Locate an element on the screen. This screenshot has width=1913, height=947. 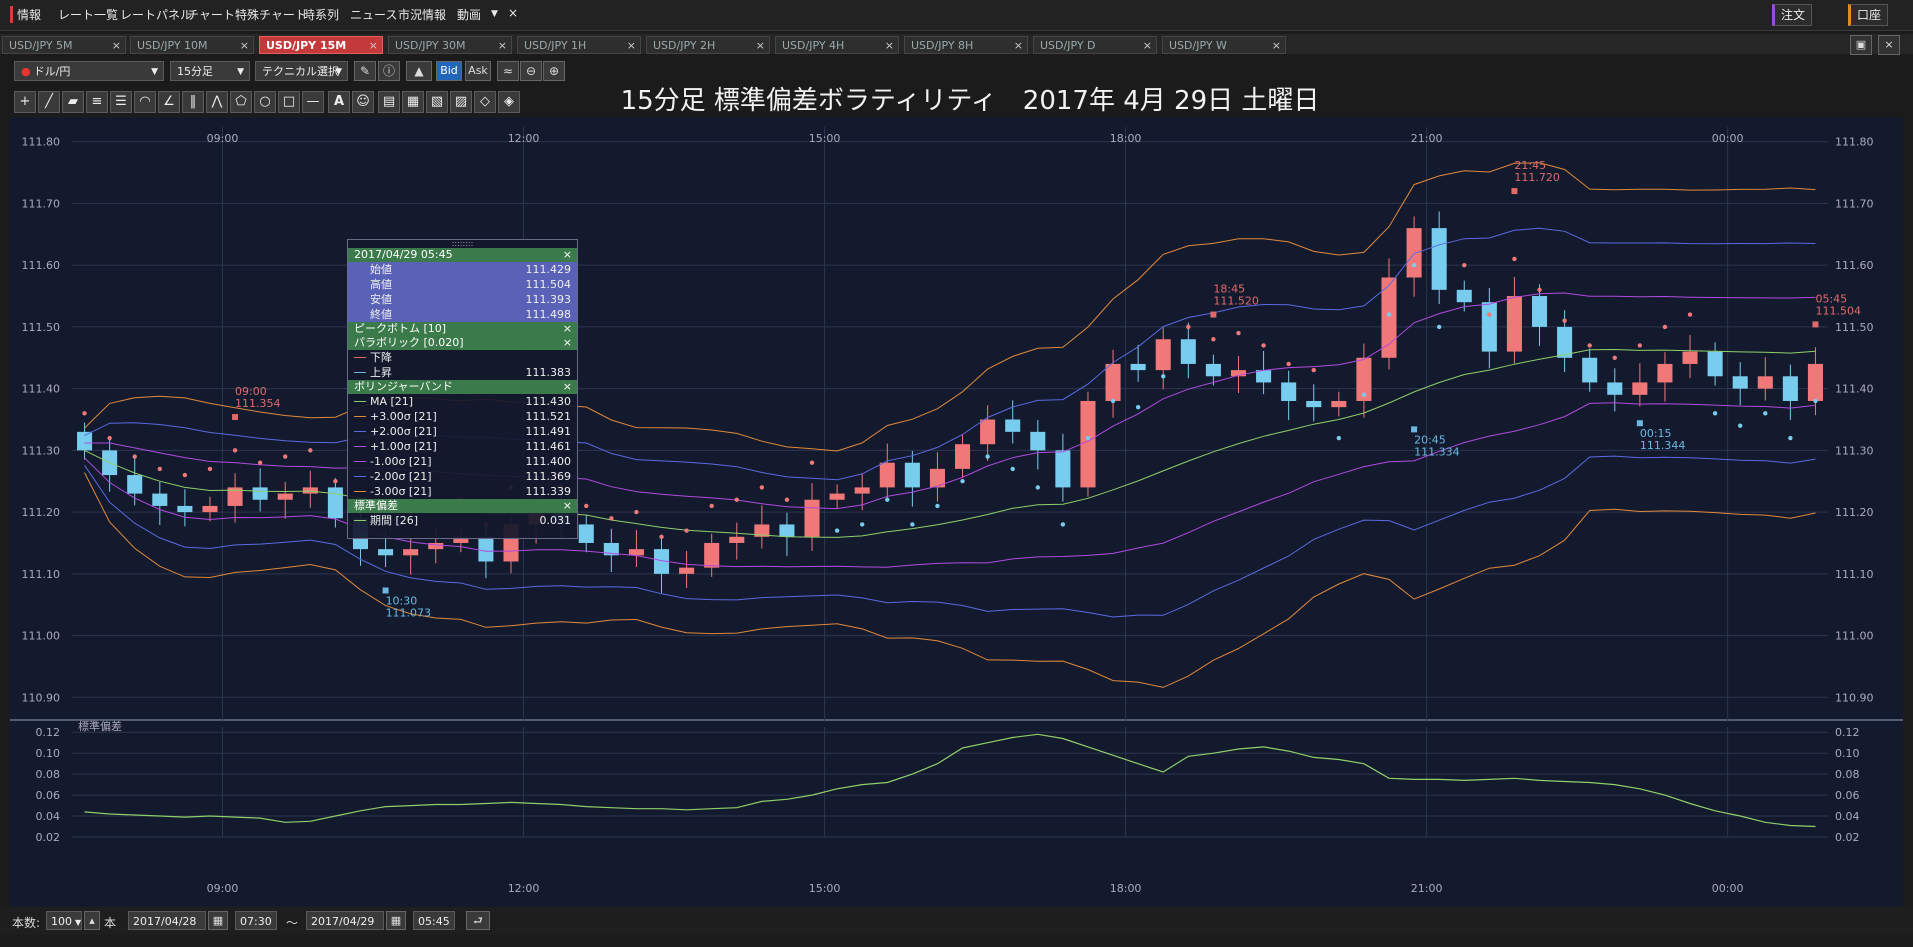
stddev-panel-title: 標準偏差 is located at coordinates (100, 726).